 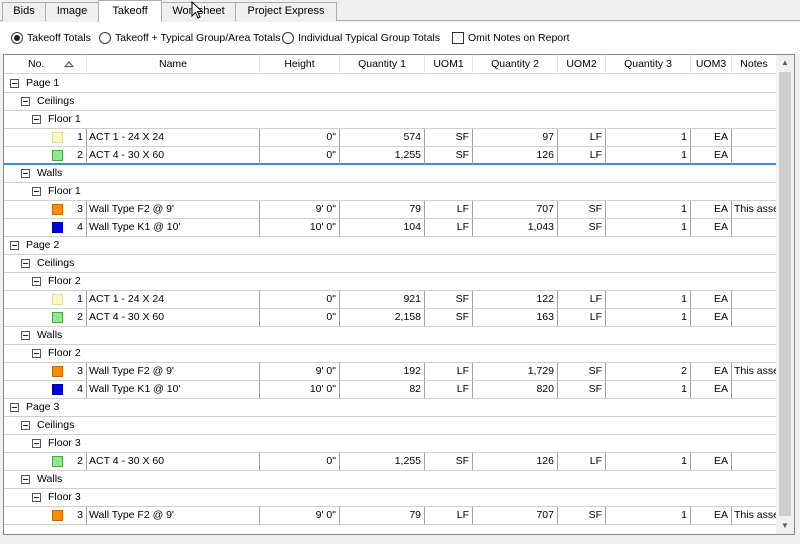 I want to click on group-row: Floor 2, so click(x=390, y=282).